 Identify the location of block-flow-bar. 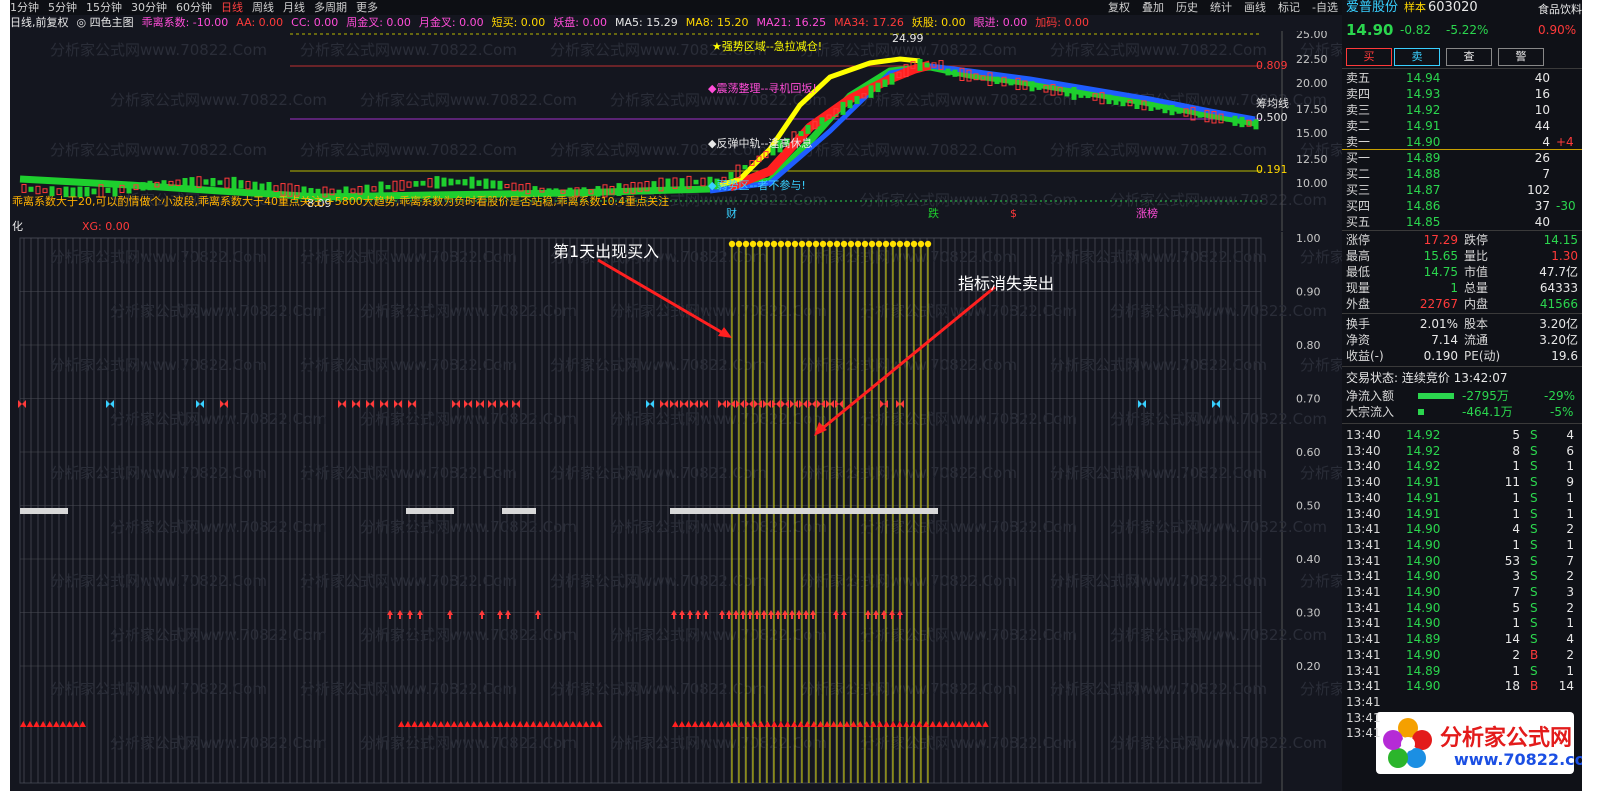
(1421, 412).